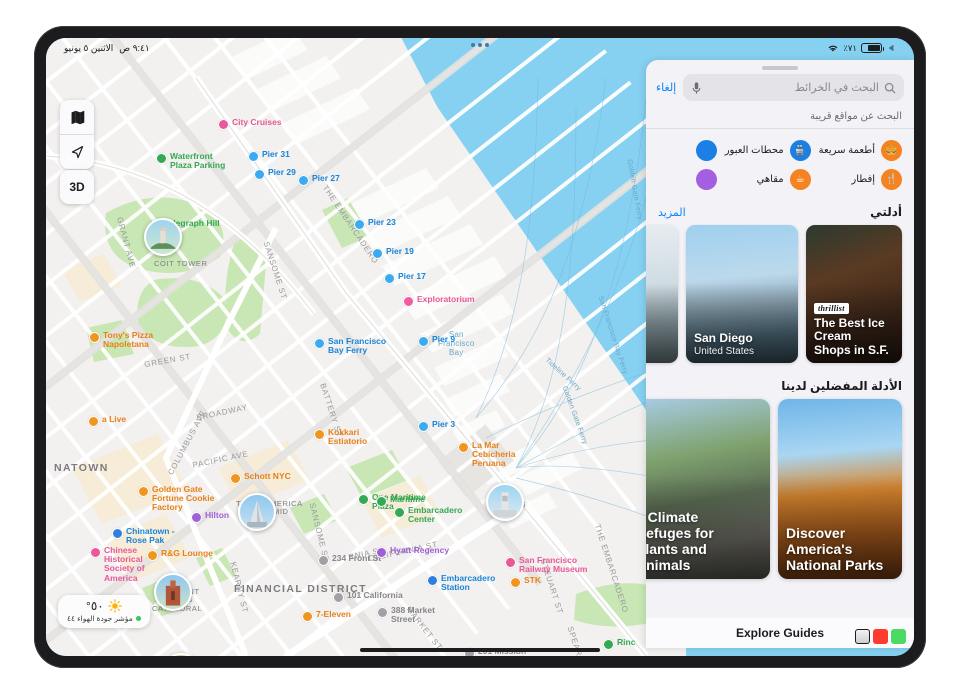  I want to click on map-poi: Schott NYC, so click(260, 477).